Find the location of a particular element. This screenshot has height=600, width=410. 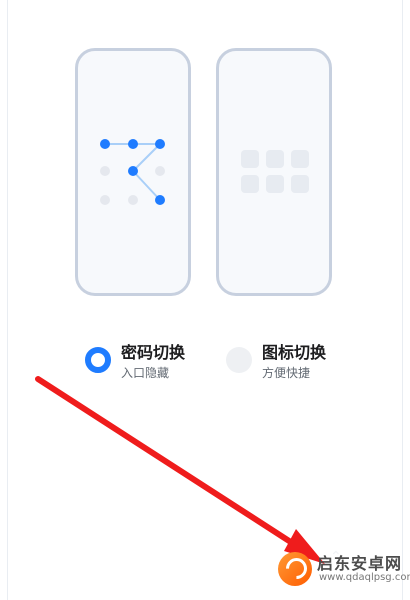

site-watermark: 启东安卓网 www.qdaqlpsg.com is located at coordinates (344, 569).